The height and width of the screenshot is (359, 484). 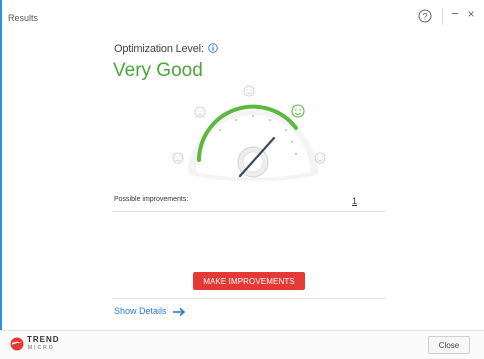 I want to click on titlebar-separator, so click(x=442, y=16).